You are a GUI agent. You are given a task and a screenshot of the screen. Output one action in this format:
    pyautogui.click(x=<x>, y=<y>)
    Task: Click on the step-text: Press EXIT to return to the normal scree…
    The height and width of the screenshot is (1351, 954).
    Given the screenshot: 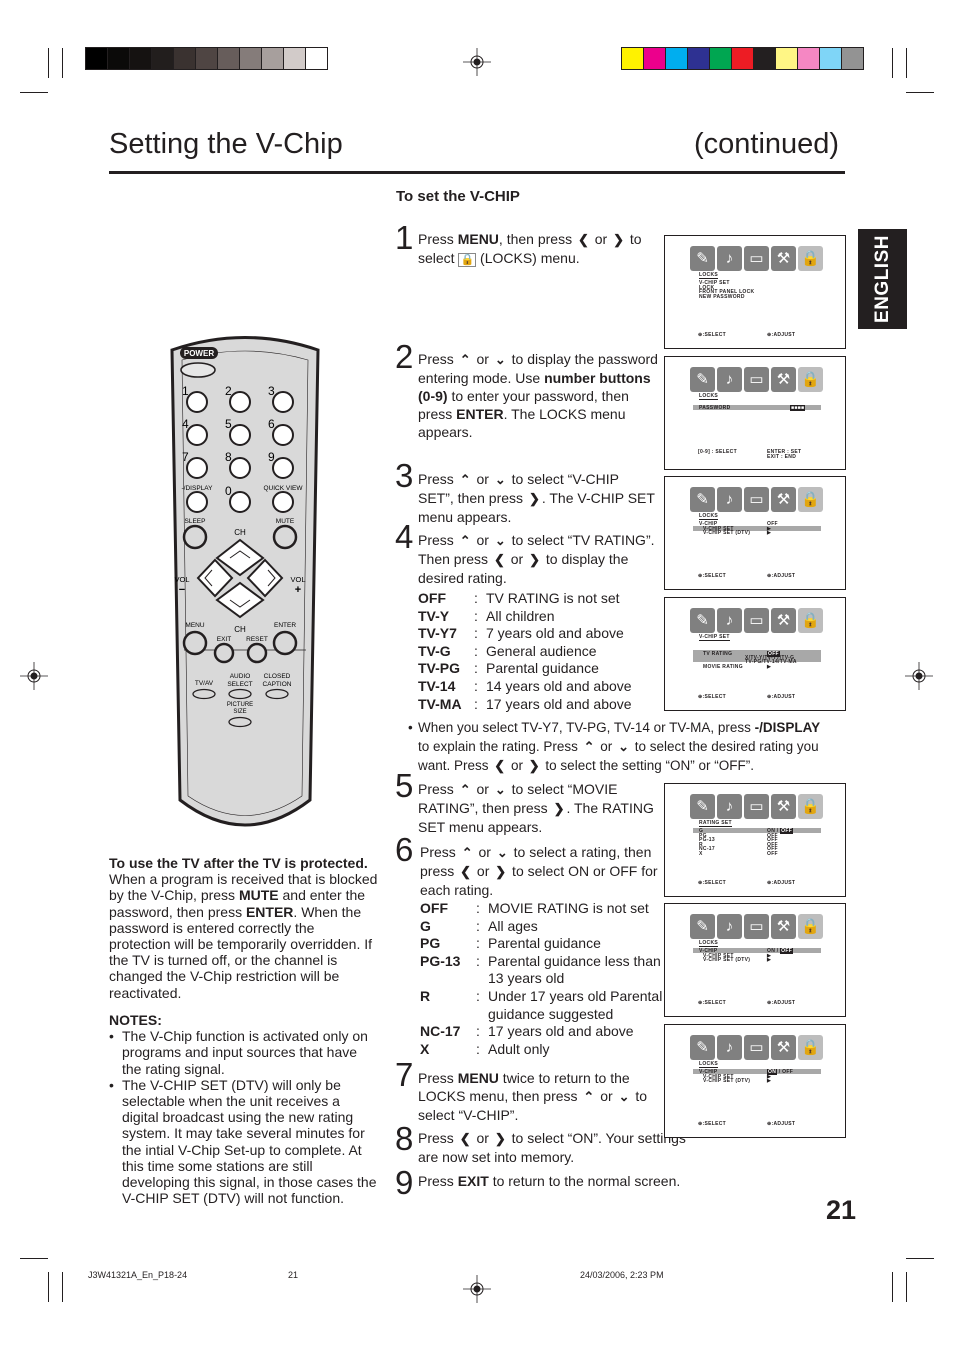 What is the action you would take?
    pyautogui.click(x=549, y=1181)
    